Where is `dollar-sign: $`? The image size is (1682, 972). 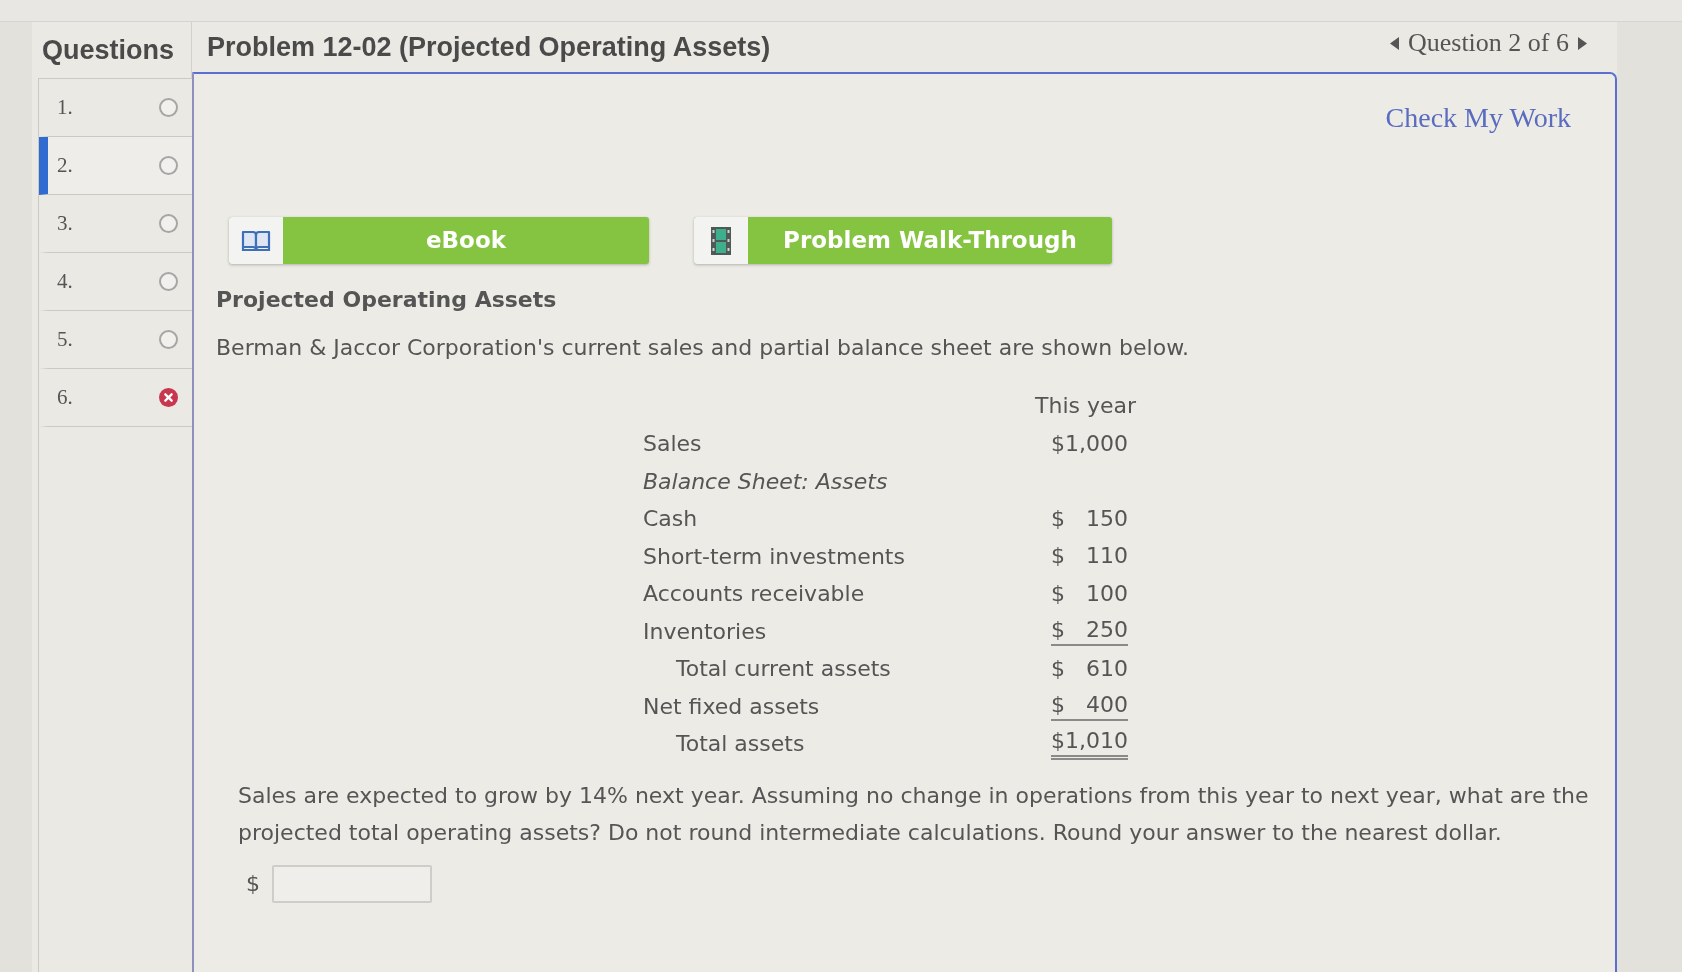
dollar-sign: $ is located at coordinates (253, 883).